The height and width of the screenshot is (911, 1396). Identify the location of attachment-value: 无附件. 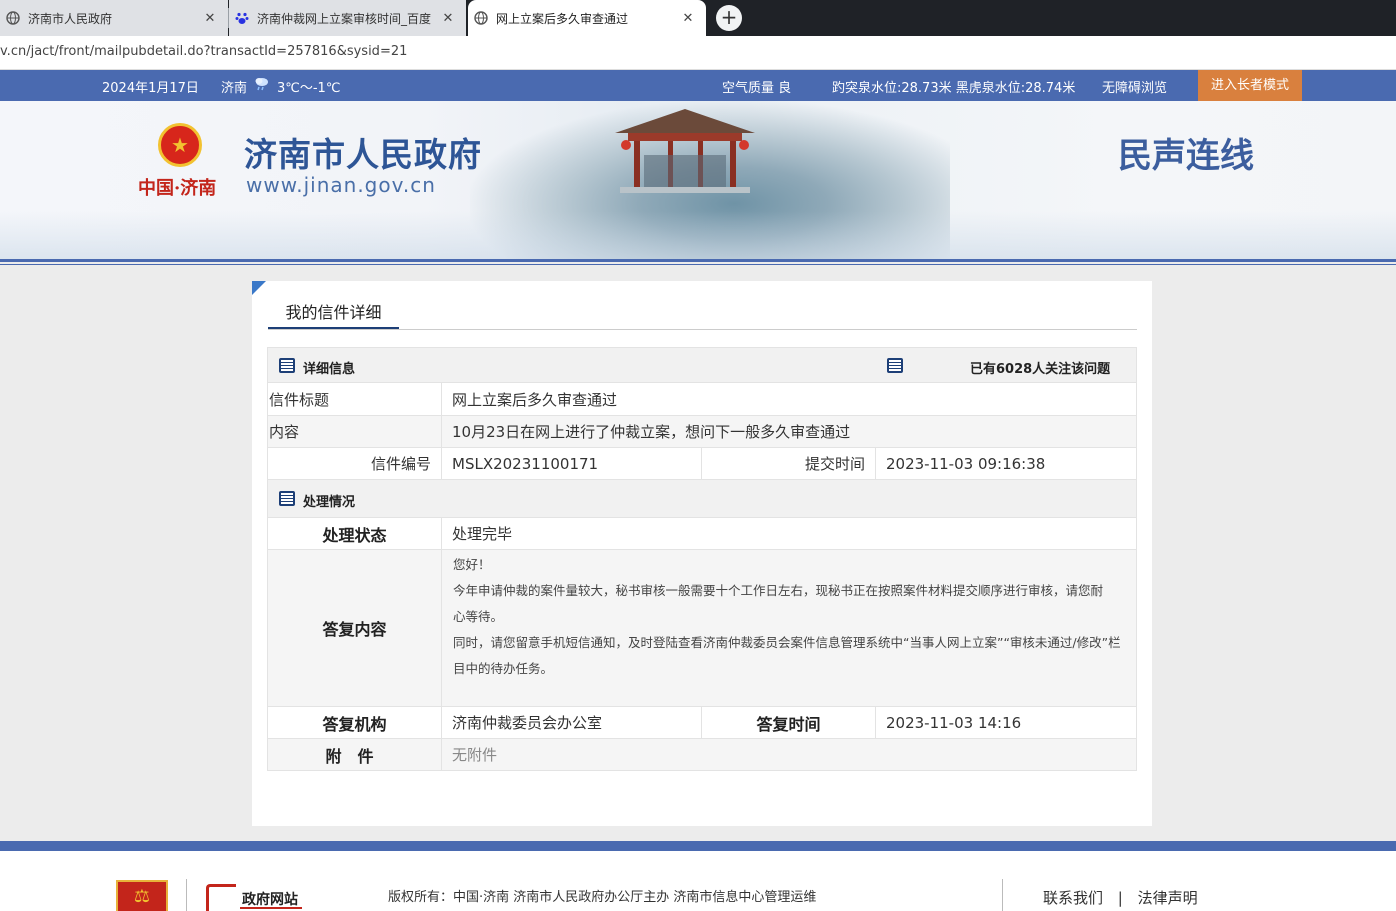
(475, 755).